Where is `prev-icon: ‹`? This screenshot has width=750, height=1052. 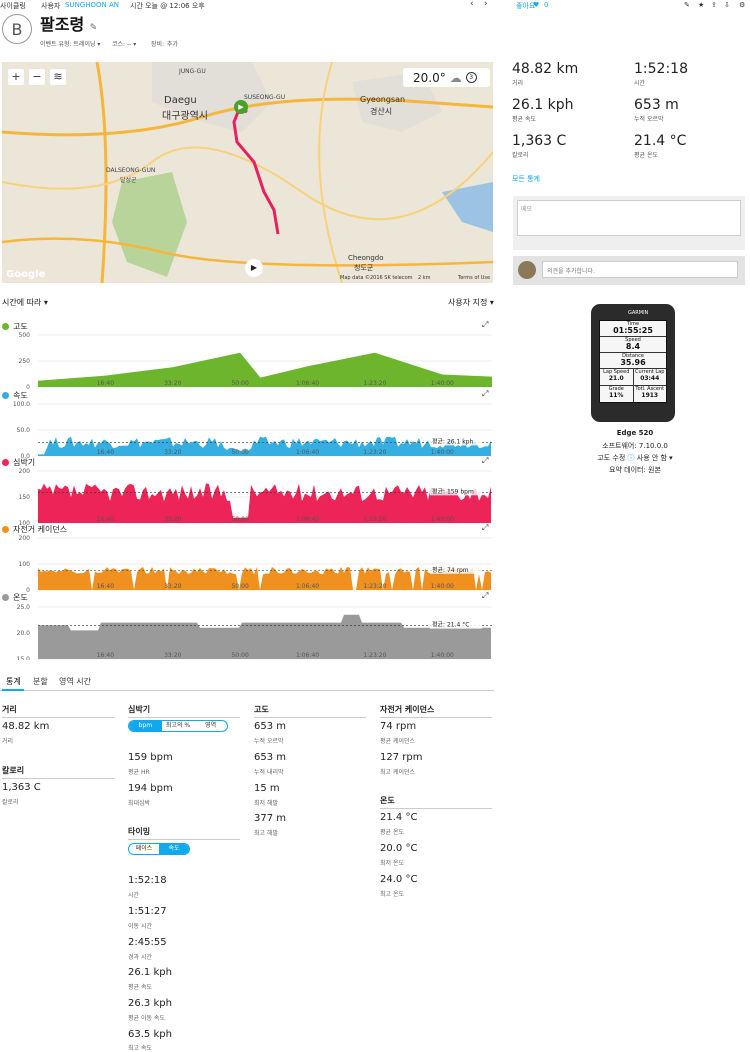
prev-icon: ‹ is located at coordinates (472, 4).